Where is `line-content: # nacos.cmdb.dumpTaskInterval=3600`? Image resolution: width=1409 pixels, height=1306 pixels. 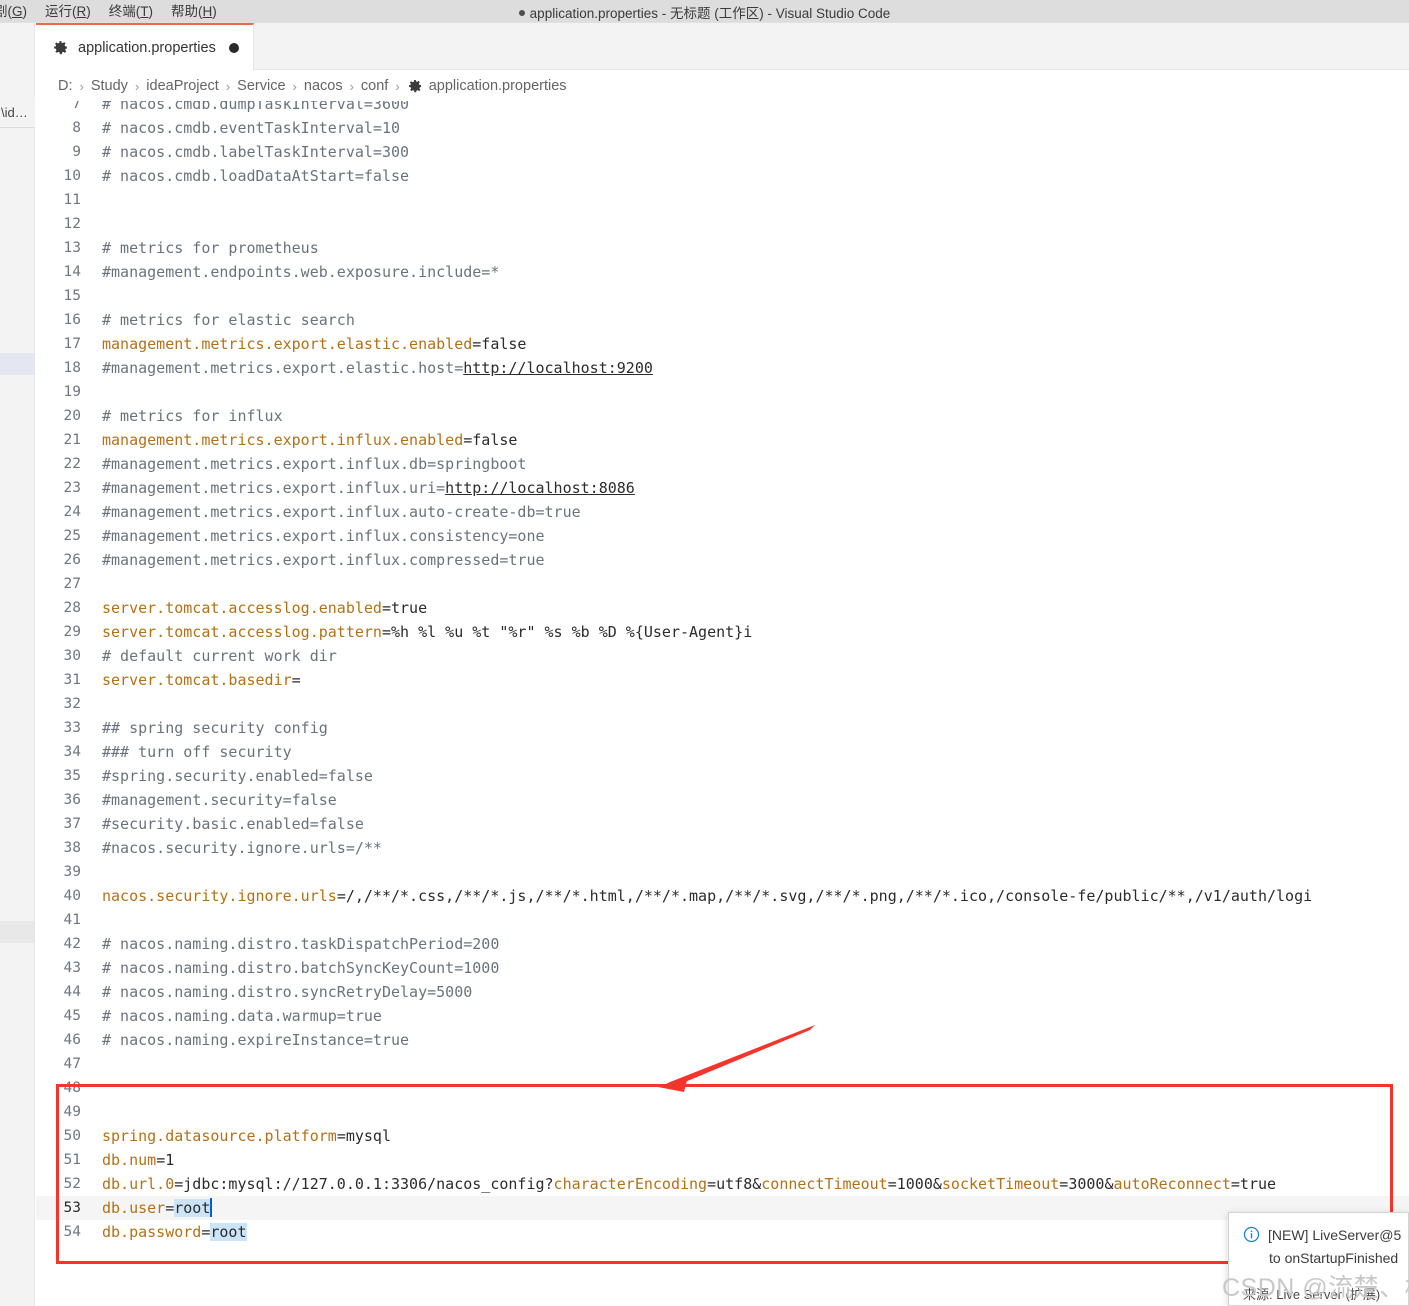 line-content: # nacos.cmdb.dumpTaskInterval=3600 is located at coordinates (255, 108).